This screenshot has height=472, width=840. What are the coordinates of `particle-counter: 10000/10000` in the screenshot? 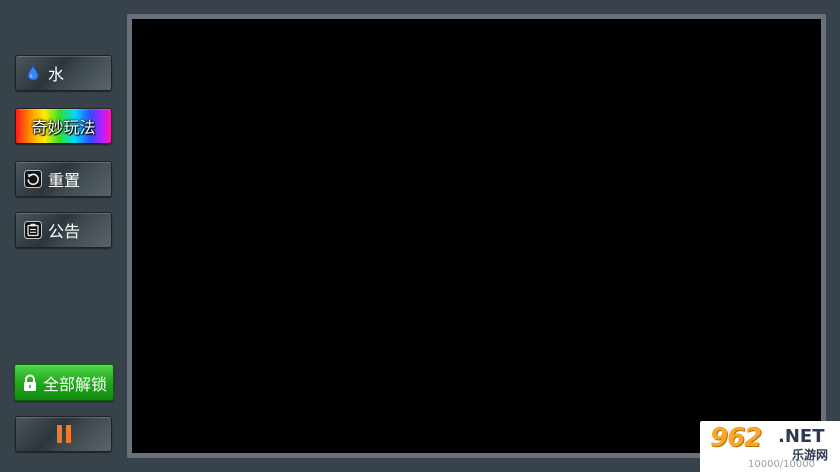 It's located at (781, 464).